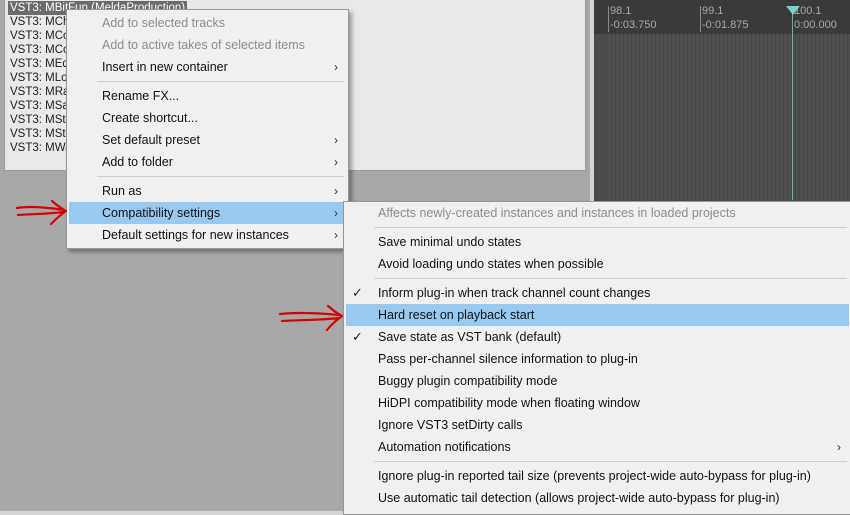 The width and height of the screenshot is (850, 515). I want to click on ruler-time-label: -0:03.750, so click(633, 25).